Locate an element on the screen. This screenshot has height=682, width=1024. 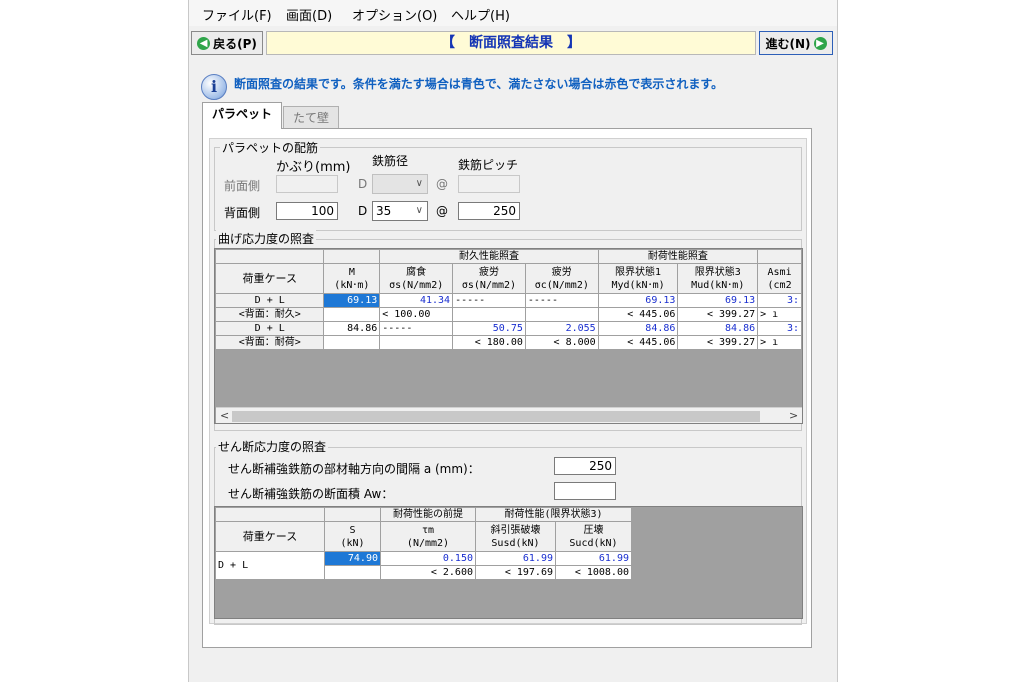
next-button-label: 進む(N) is located at coordinates (788, 43).